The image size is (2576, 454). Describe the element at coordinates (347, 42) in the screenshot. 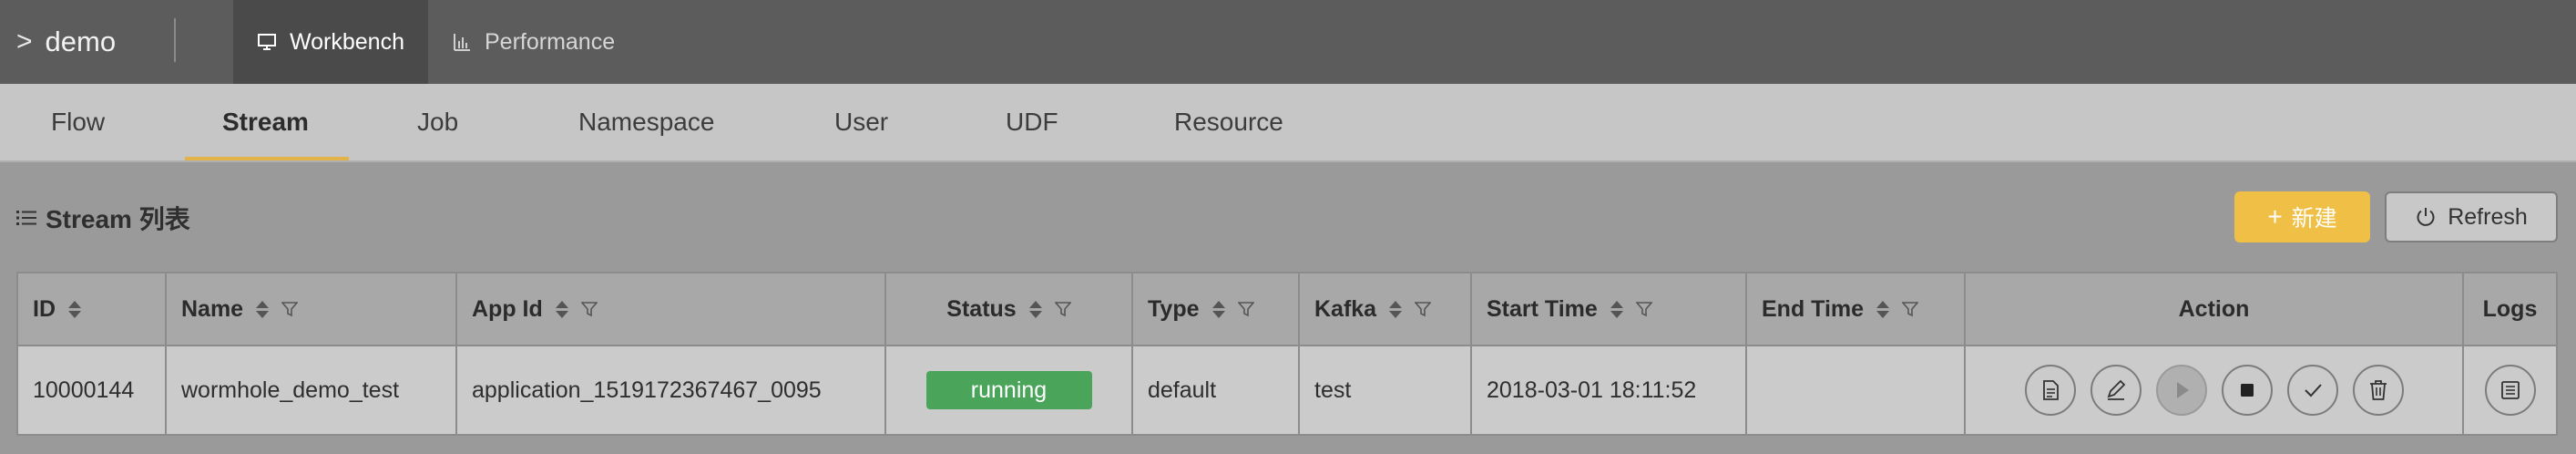

I see `topnav-label: Workbench` at that location.